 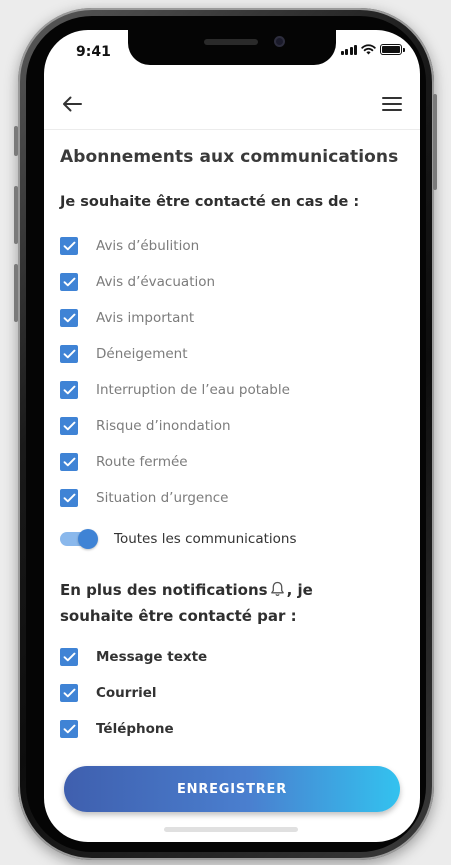 I want to click on category-label: Route fermée, so click(x=142, y=462).